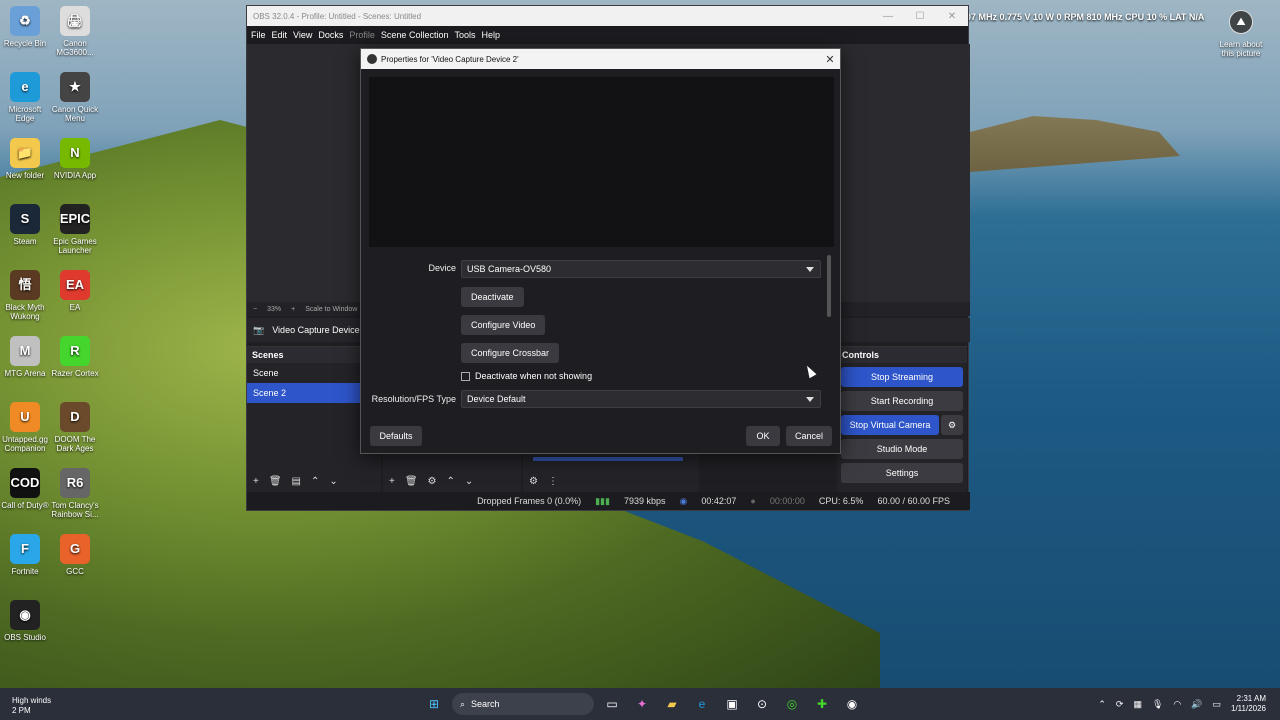  Describe the element at coordinates (365, 35) in the screenshot. I see `menu-profile: Profile` at that location.